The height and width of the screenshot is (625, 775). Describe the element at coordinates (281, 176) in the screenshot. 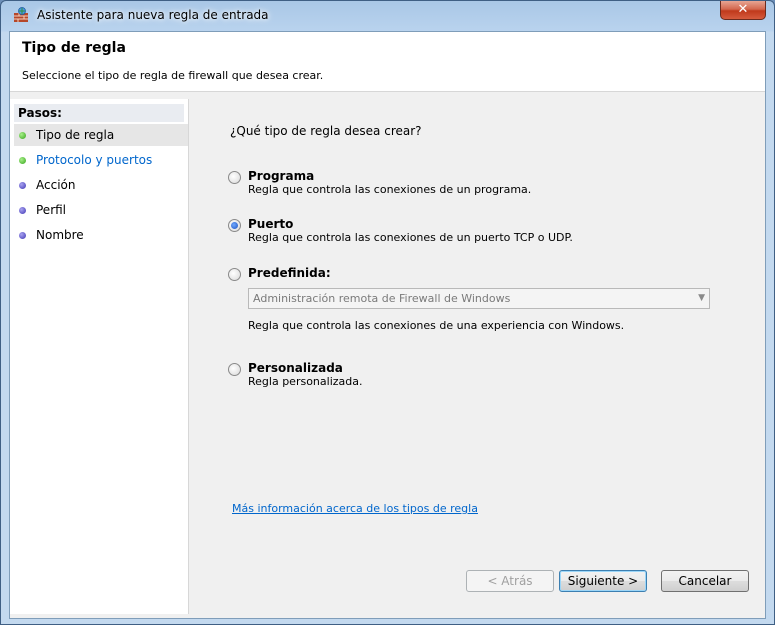

I see `option-label: Programa` at that location.